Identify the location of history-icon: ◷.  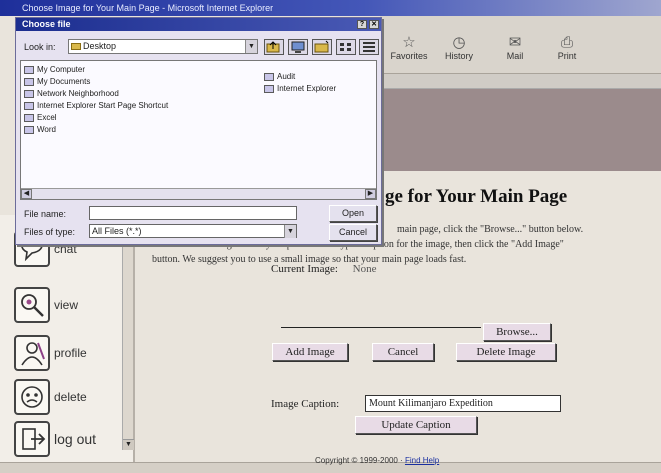
(459, 42).